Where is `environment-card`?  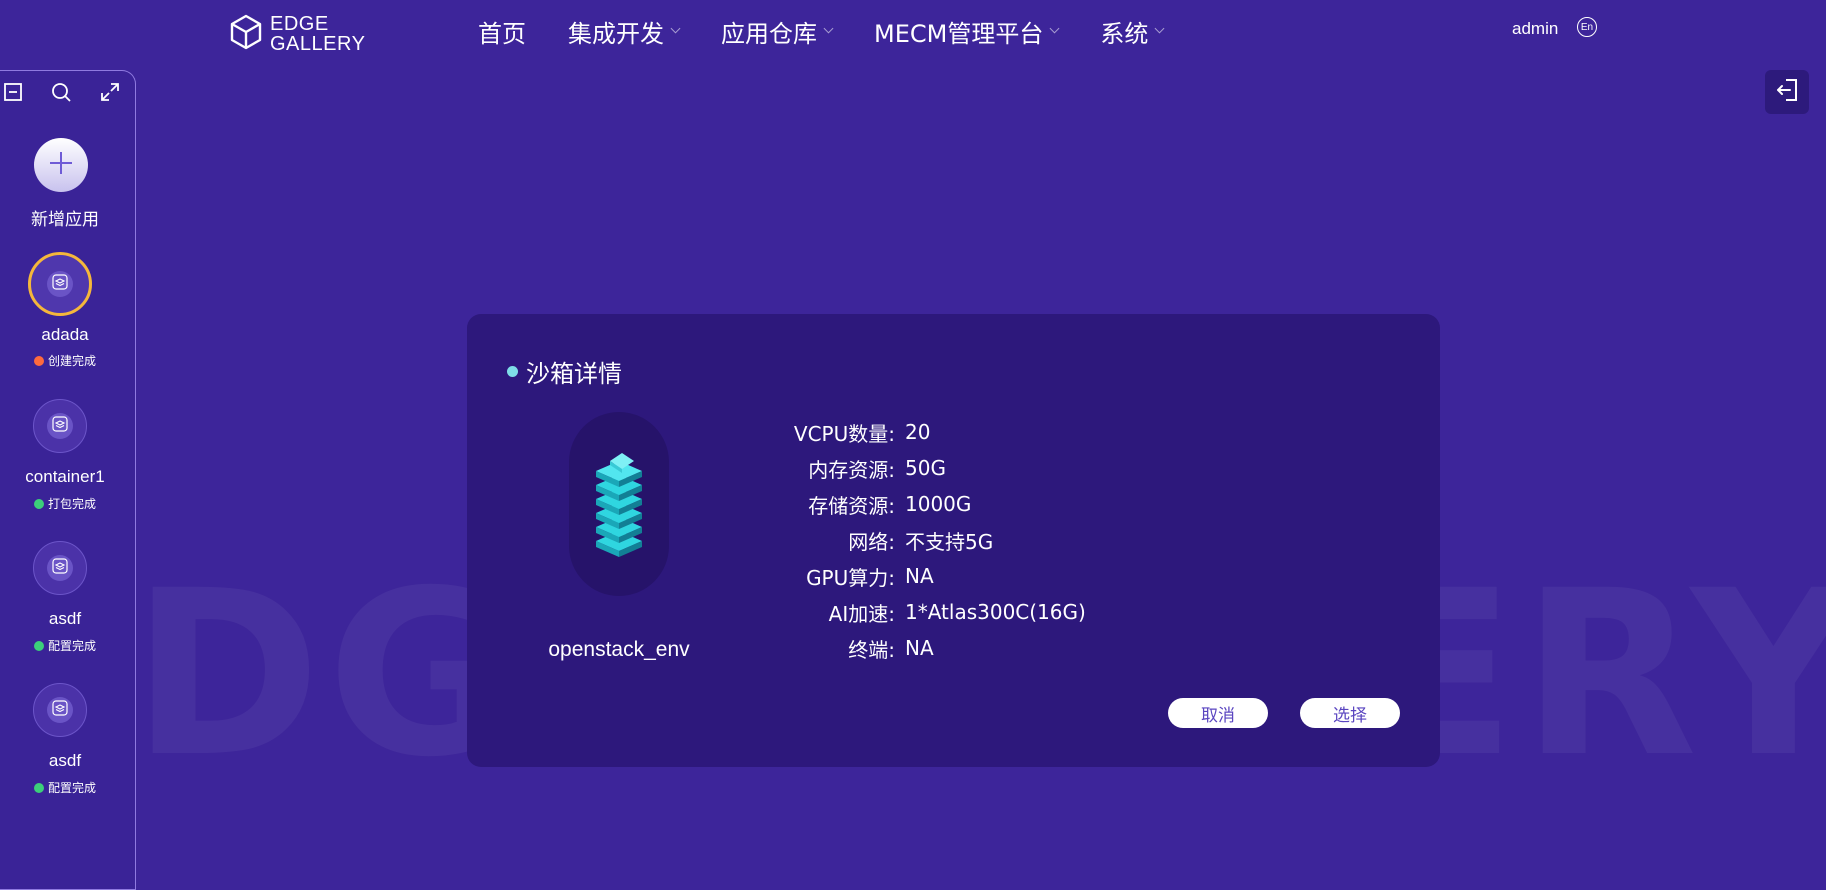
environment-card is located at coordinates (619, 504).